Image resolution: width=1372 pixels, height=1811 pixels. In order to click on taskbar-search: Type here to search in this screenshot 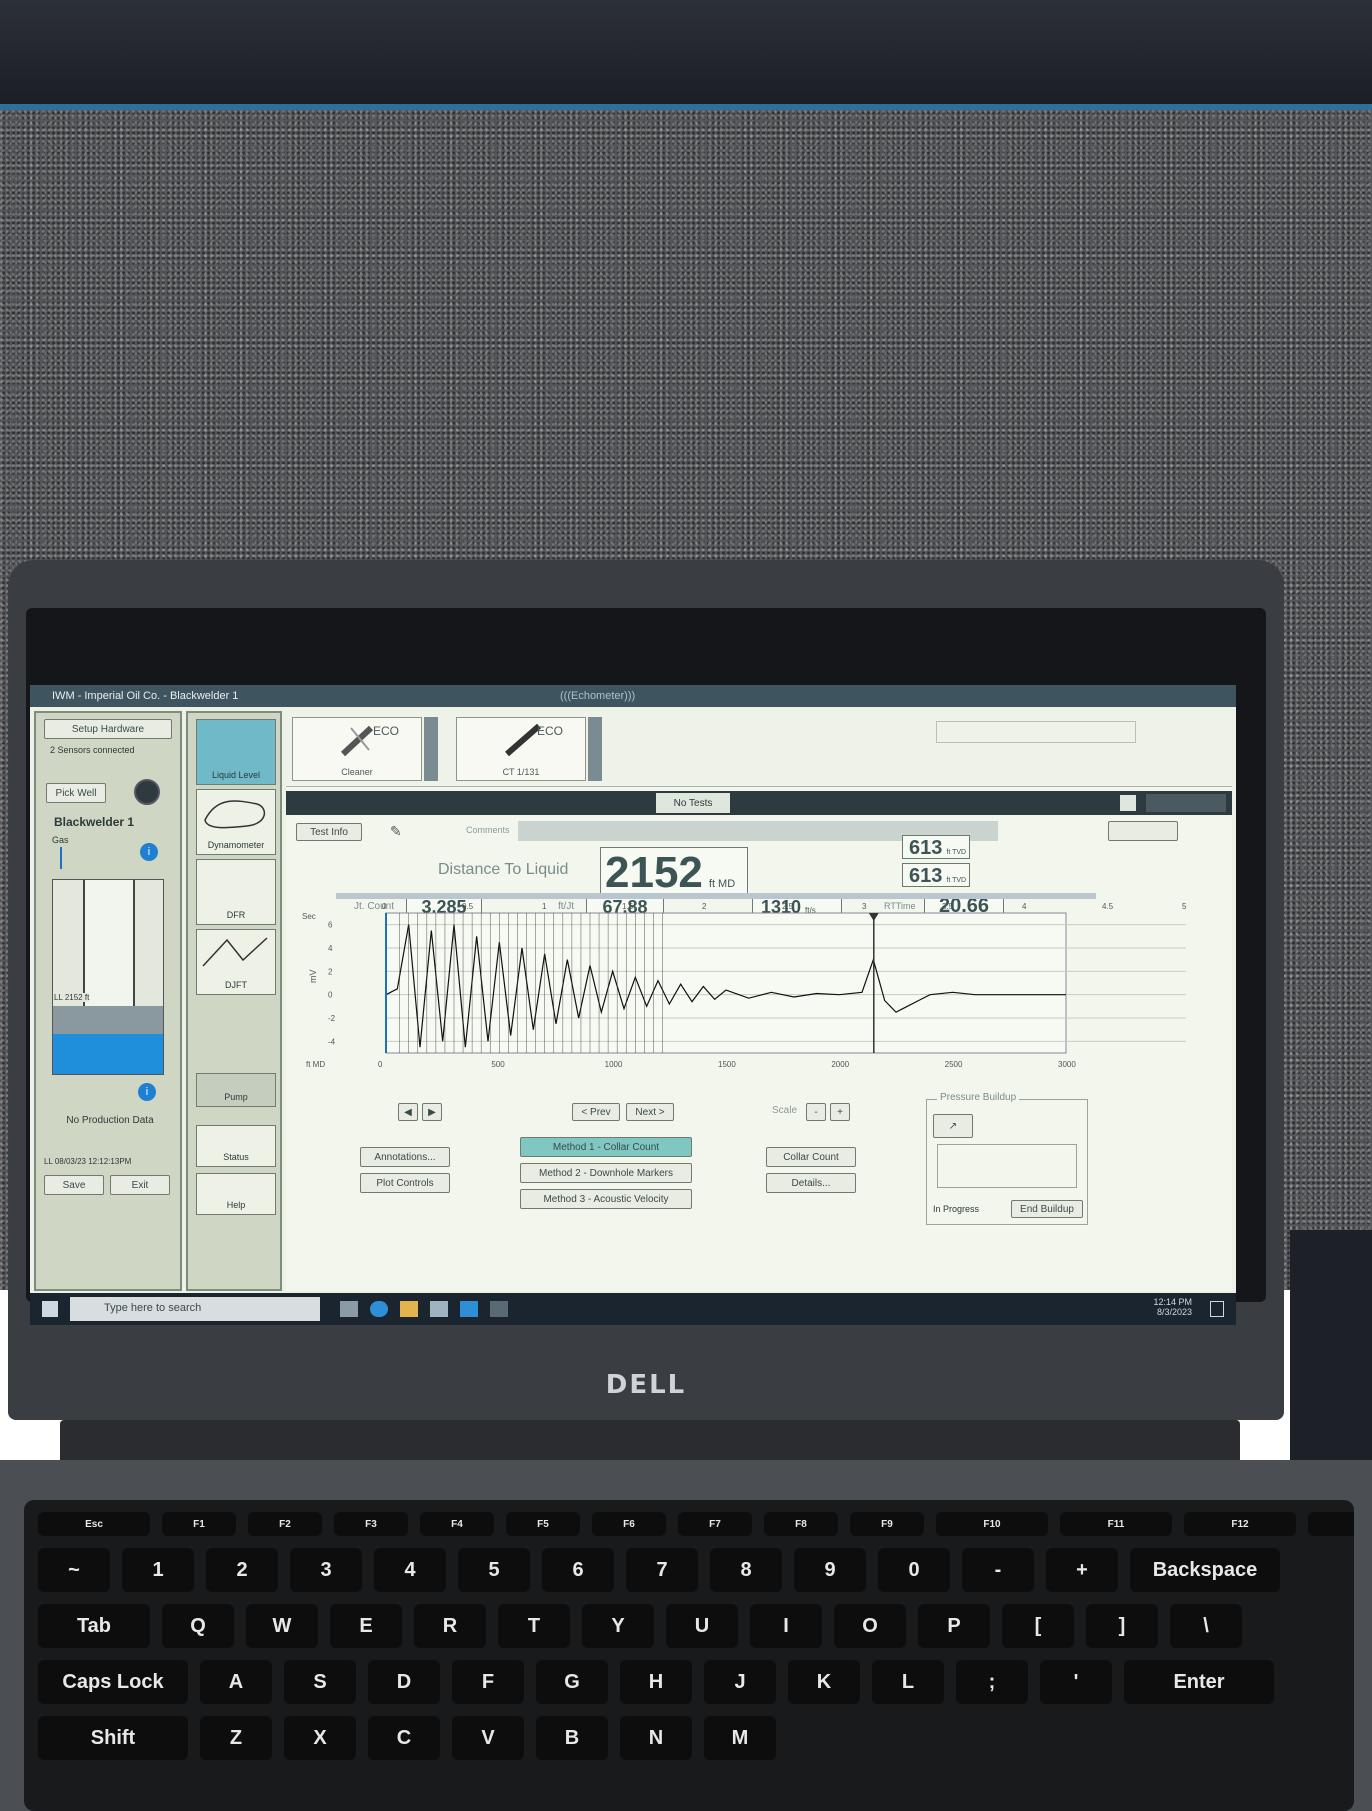, I will do `click(195, 1309)`.